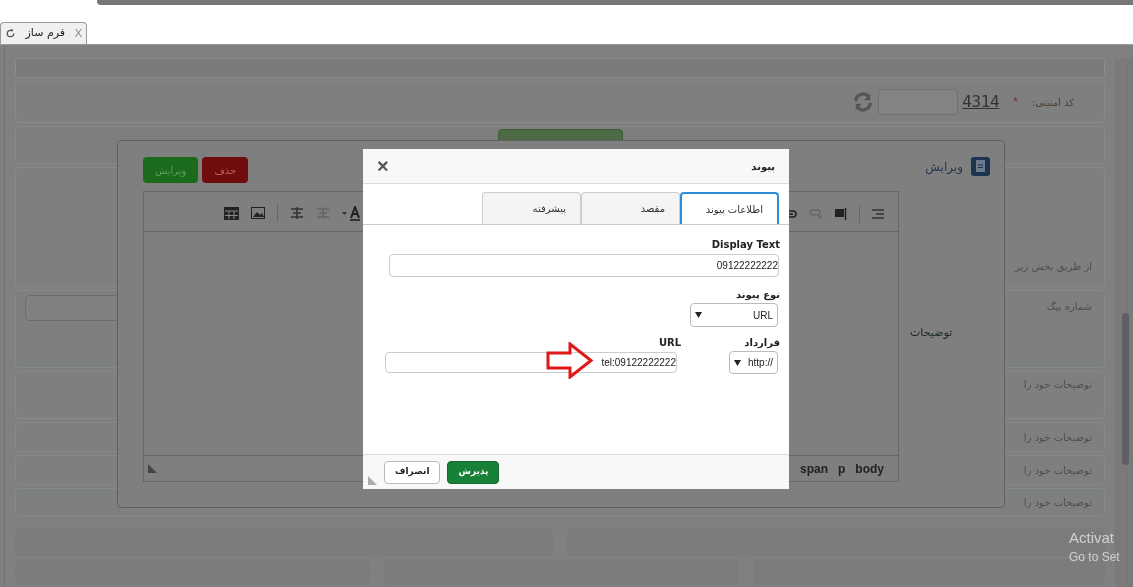 Image resolution: width=1133 pixels, height=587 pixels. I want to click on field-label: توضیحات, so click(931, 333).